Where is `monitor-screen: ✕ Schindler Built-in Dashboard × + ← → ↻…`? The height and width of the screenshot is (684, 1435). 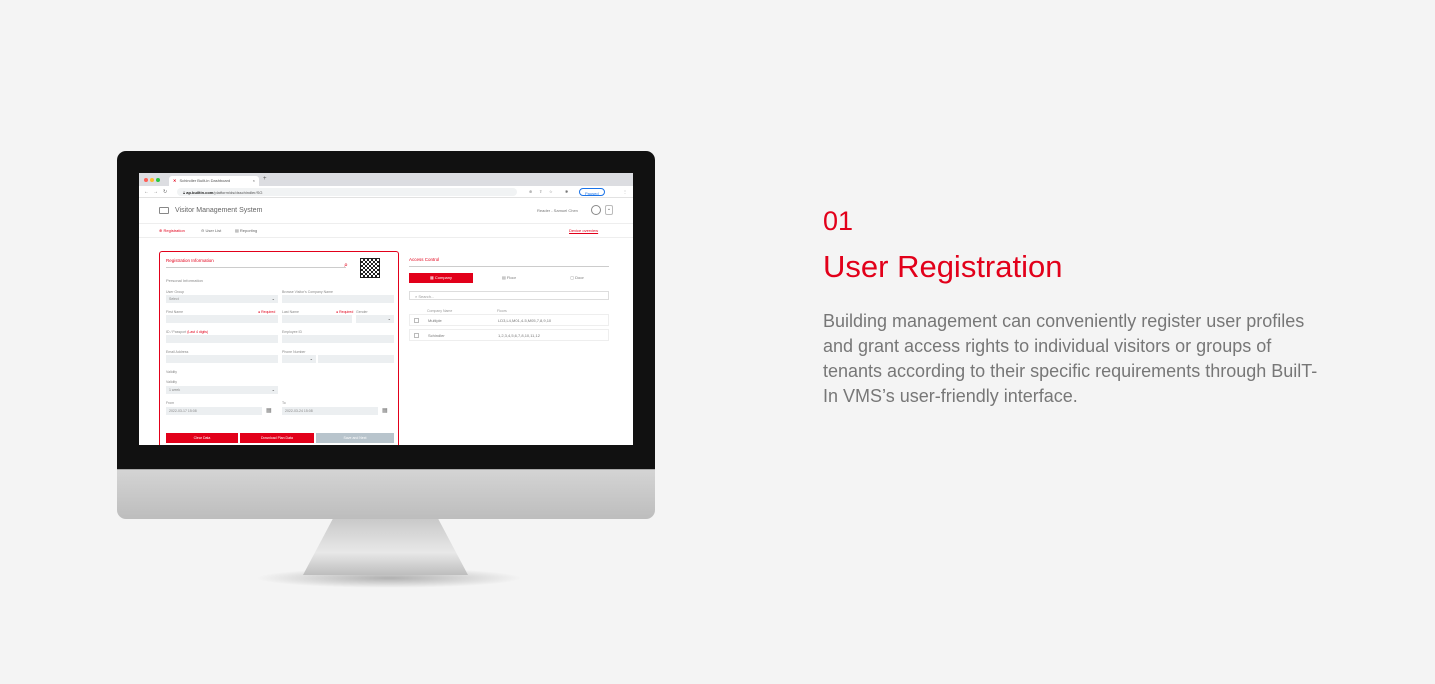
monitor-screen: ✕ Schindler Built-in Dashboard × + ← → ↻… is located at coordinates (386, 309).